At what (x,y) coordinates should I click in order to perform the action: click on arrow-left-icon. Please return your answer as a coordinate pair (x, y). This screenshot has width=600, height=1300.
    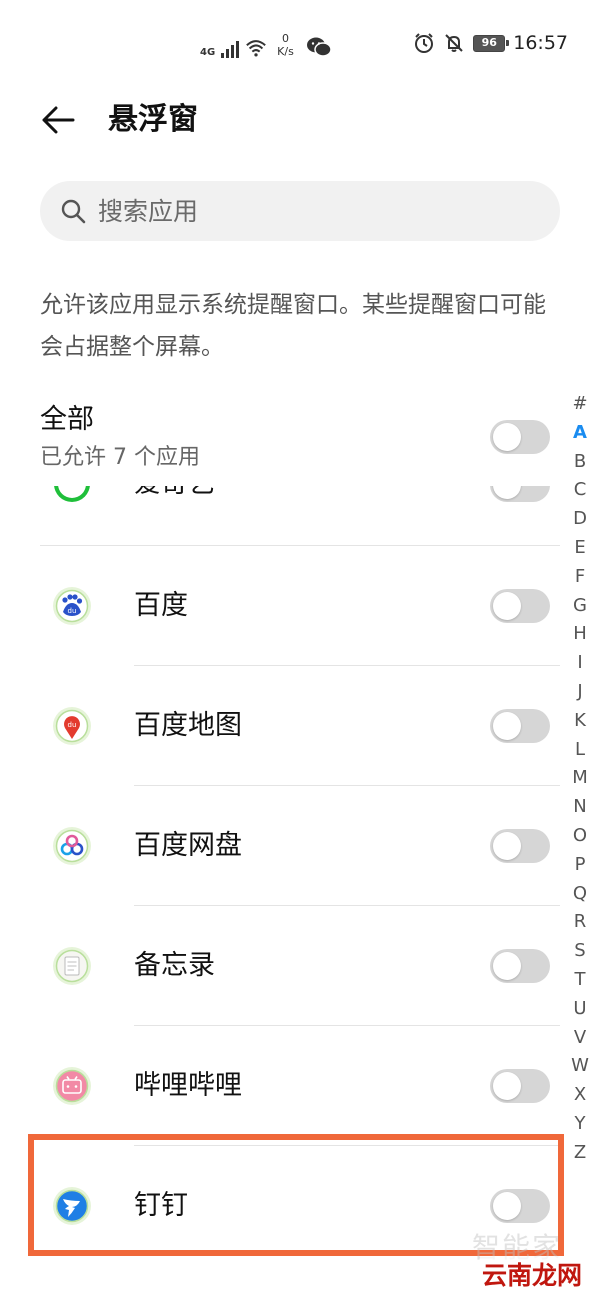
    Looking at the image, I should click on (58, 120).